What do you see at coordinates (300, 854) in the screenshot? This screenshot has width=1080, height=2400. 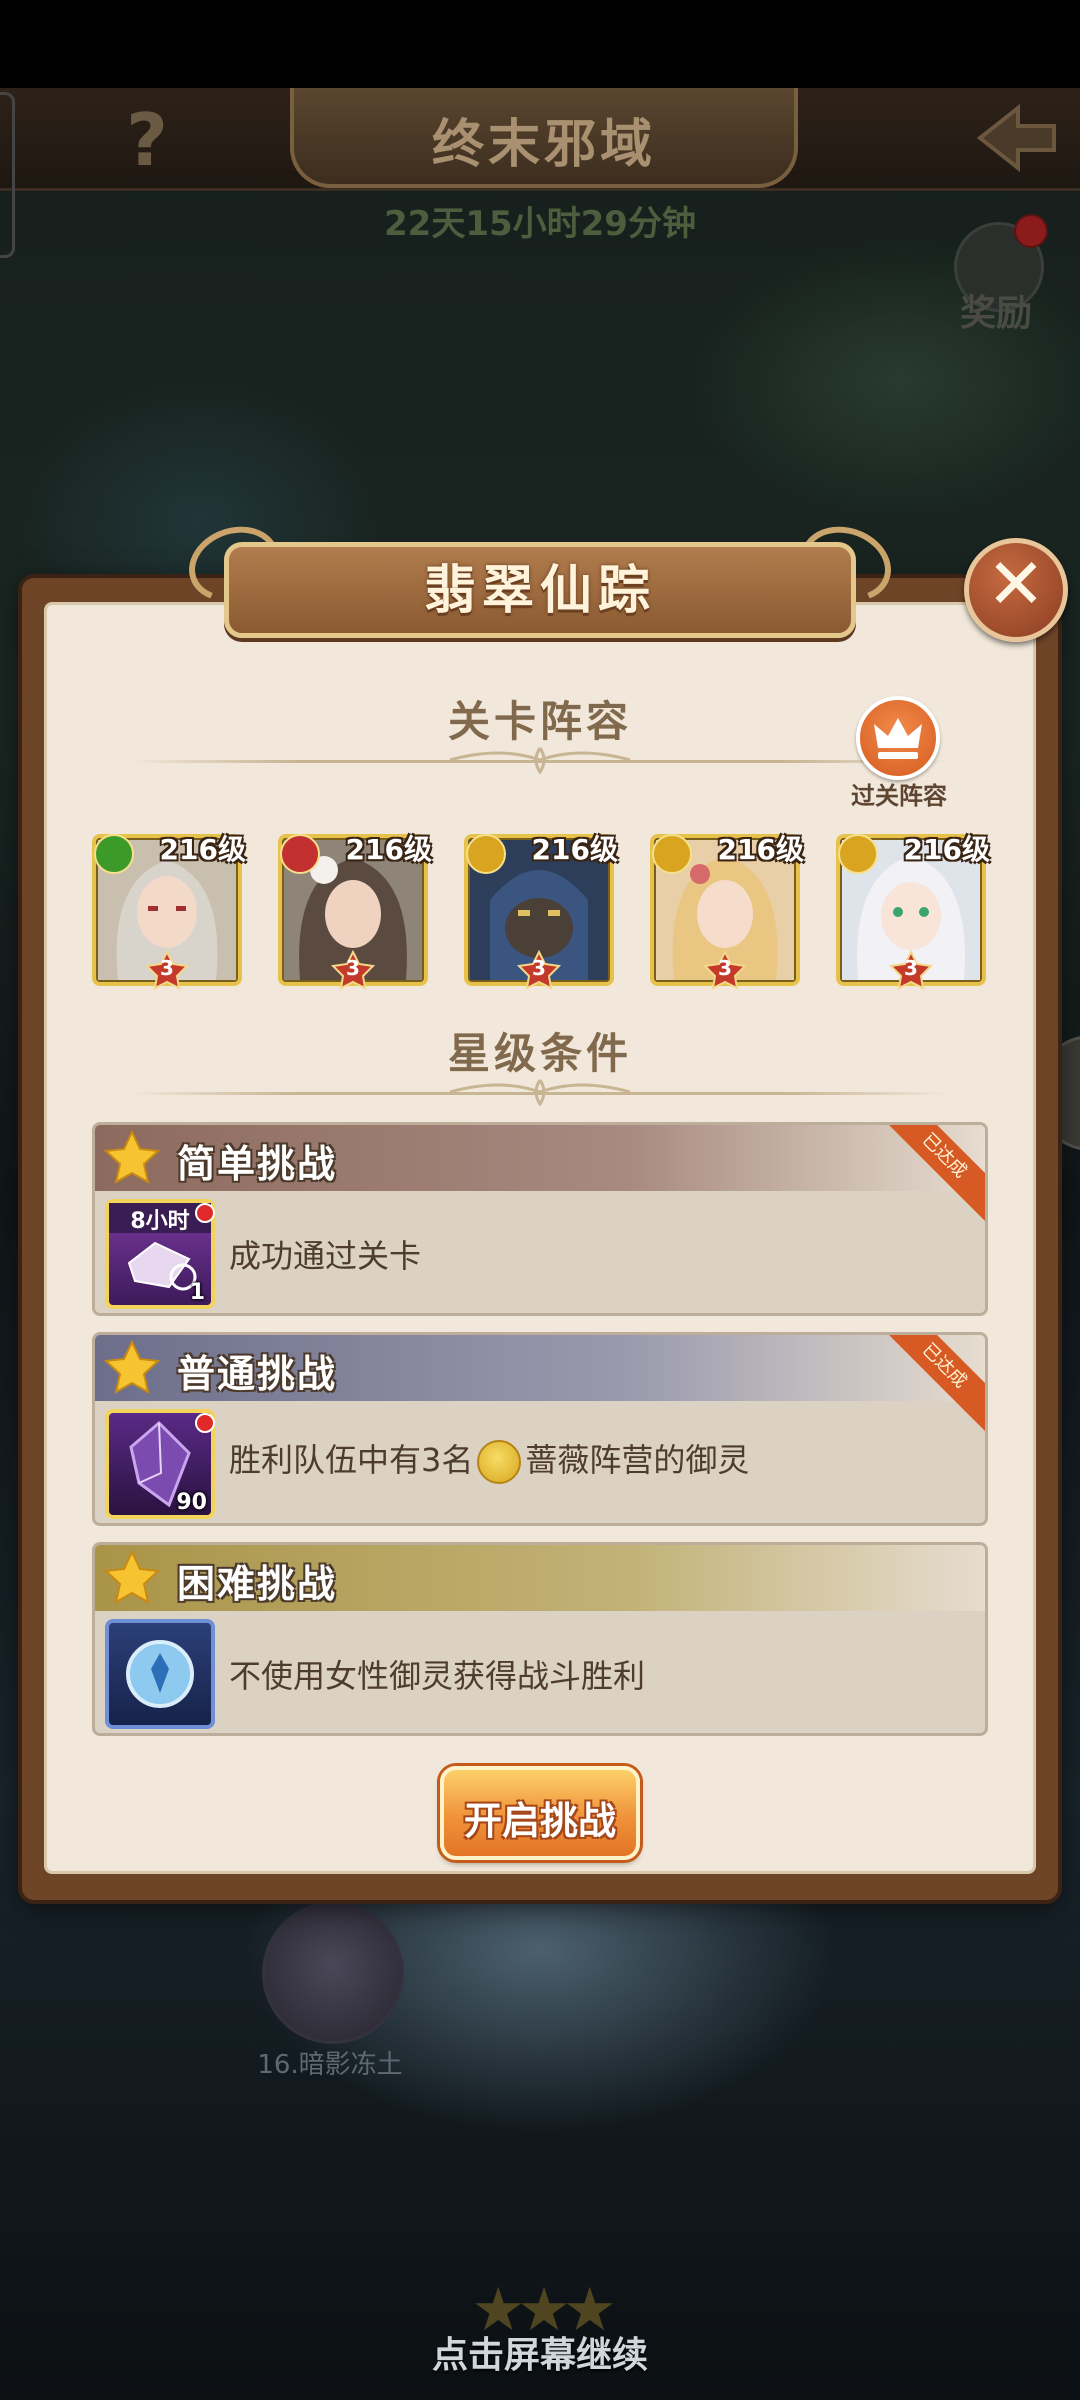 I see `faction-fire-icon` at bounding box center [300, 854].